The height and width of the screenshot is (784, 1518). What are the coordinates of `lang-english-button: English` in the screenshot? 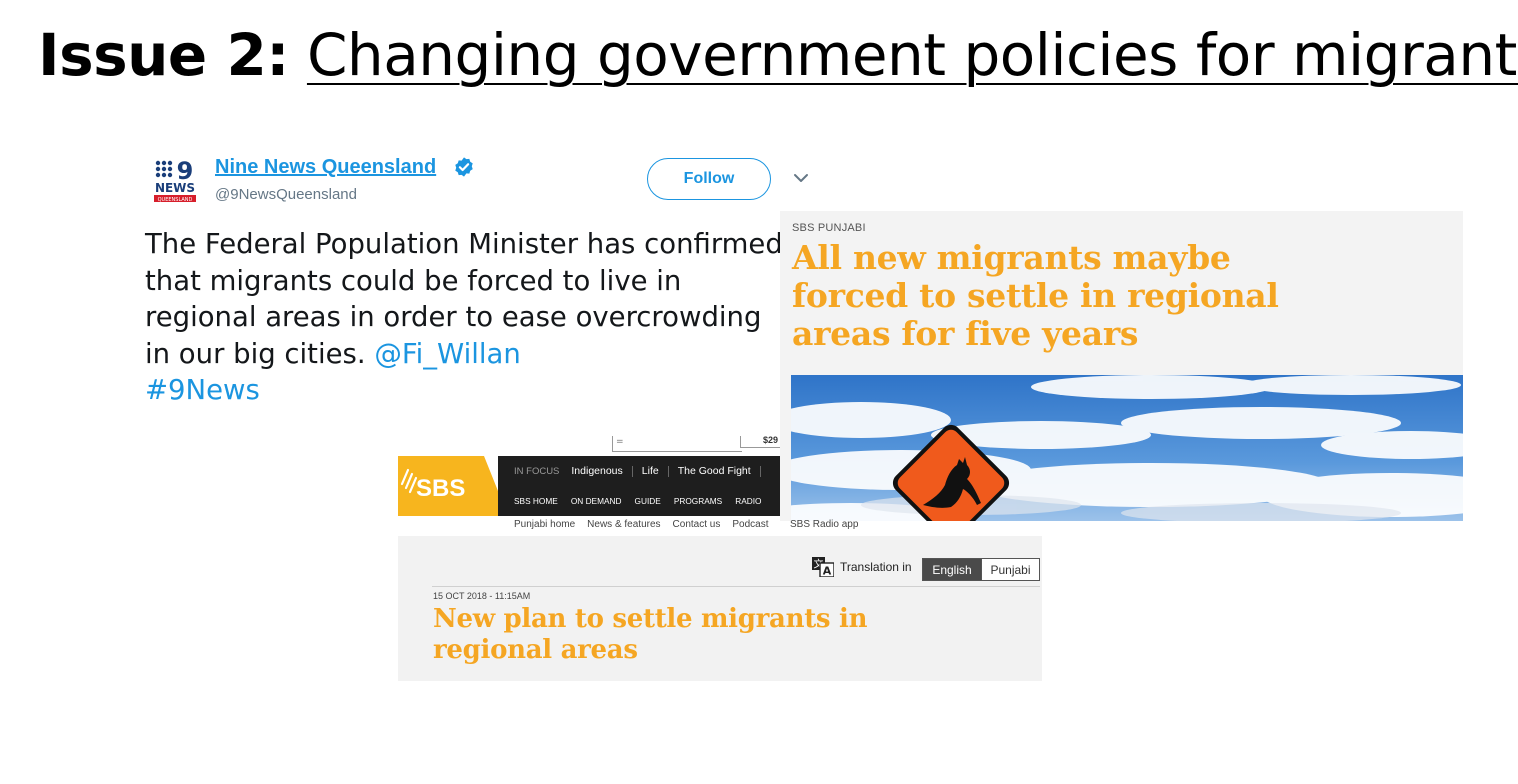 It's located at (952, 569).